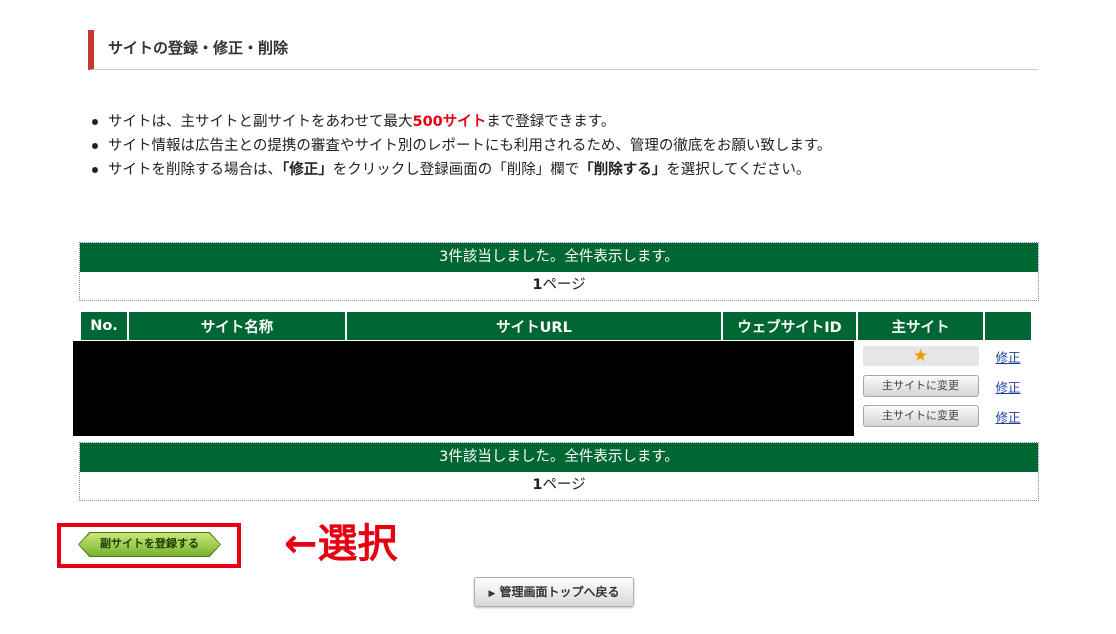  Describe the element at coordinates (463, 388) in the screenshot. I see `redacted-block` at that location.